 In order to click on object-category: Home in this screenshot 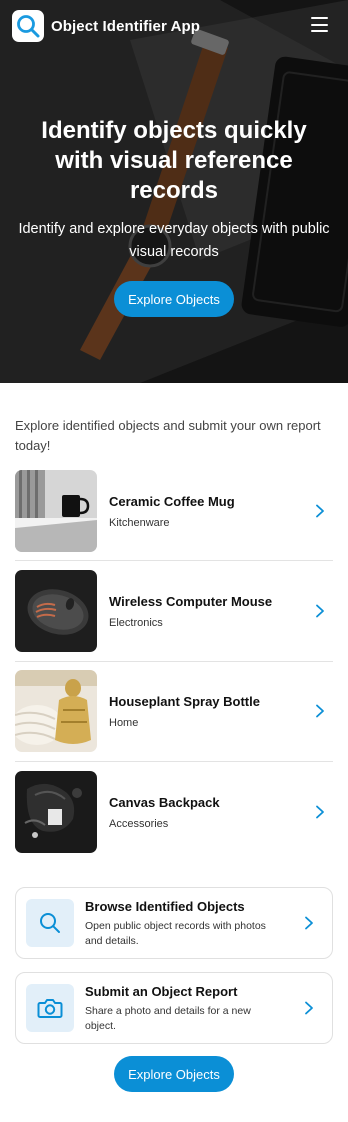, I will do `click(124, 722)`.